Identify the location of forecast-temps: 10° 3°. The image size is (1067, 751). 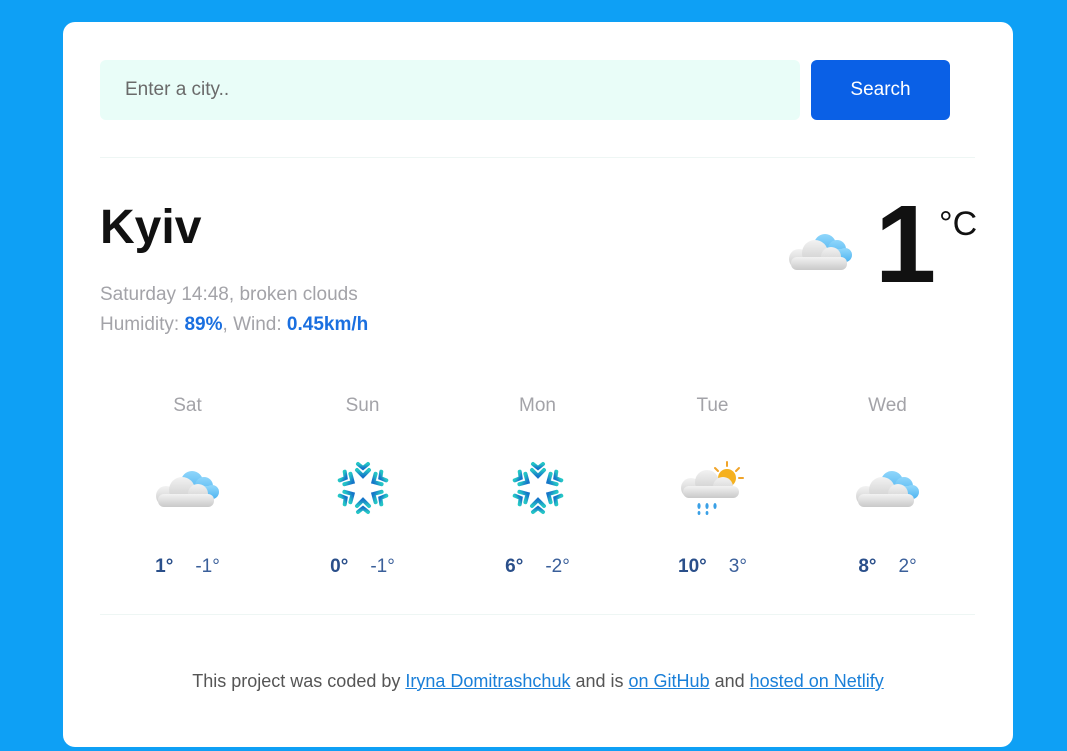
(712, 567).